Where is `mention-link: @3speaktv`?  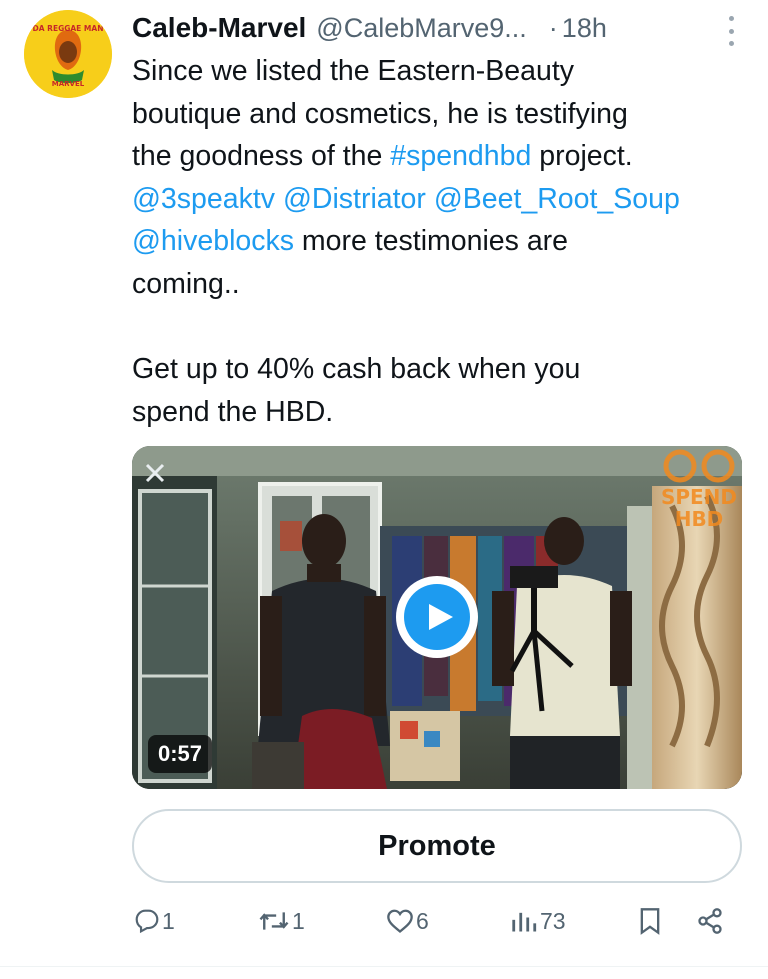
mention-link: @3speaktv is located at coordinates (203, 199).